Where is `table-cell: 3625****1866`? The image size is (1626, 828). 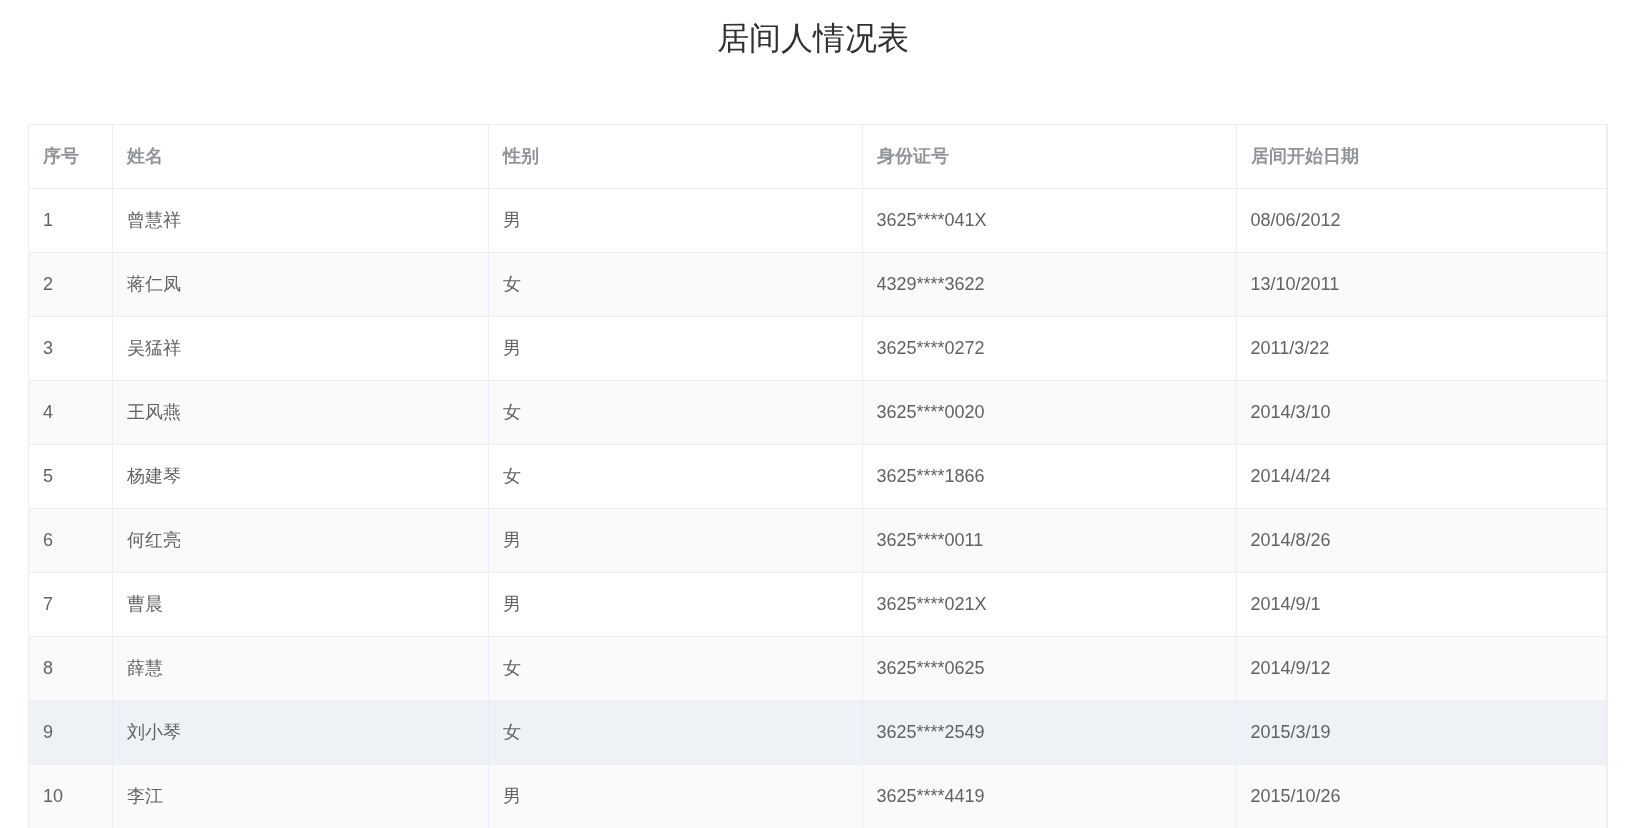
table-cell: 3625****1866 is located at coordinates (1049, 476).